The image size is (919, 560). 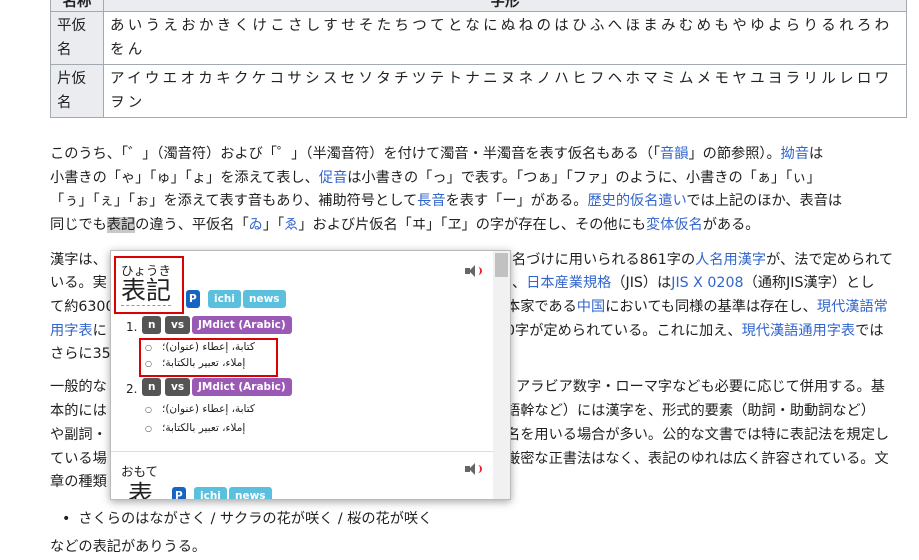 What do you see at coordinates (568, 283) in the screenshot?
I see `link-jis: 日本産業規格` at bounding box center [568, 283].